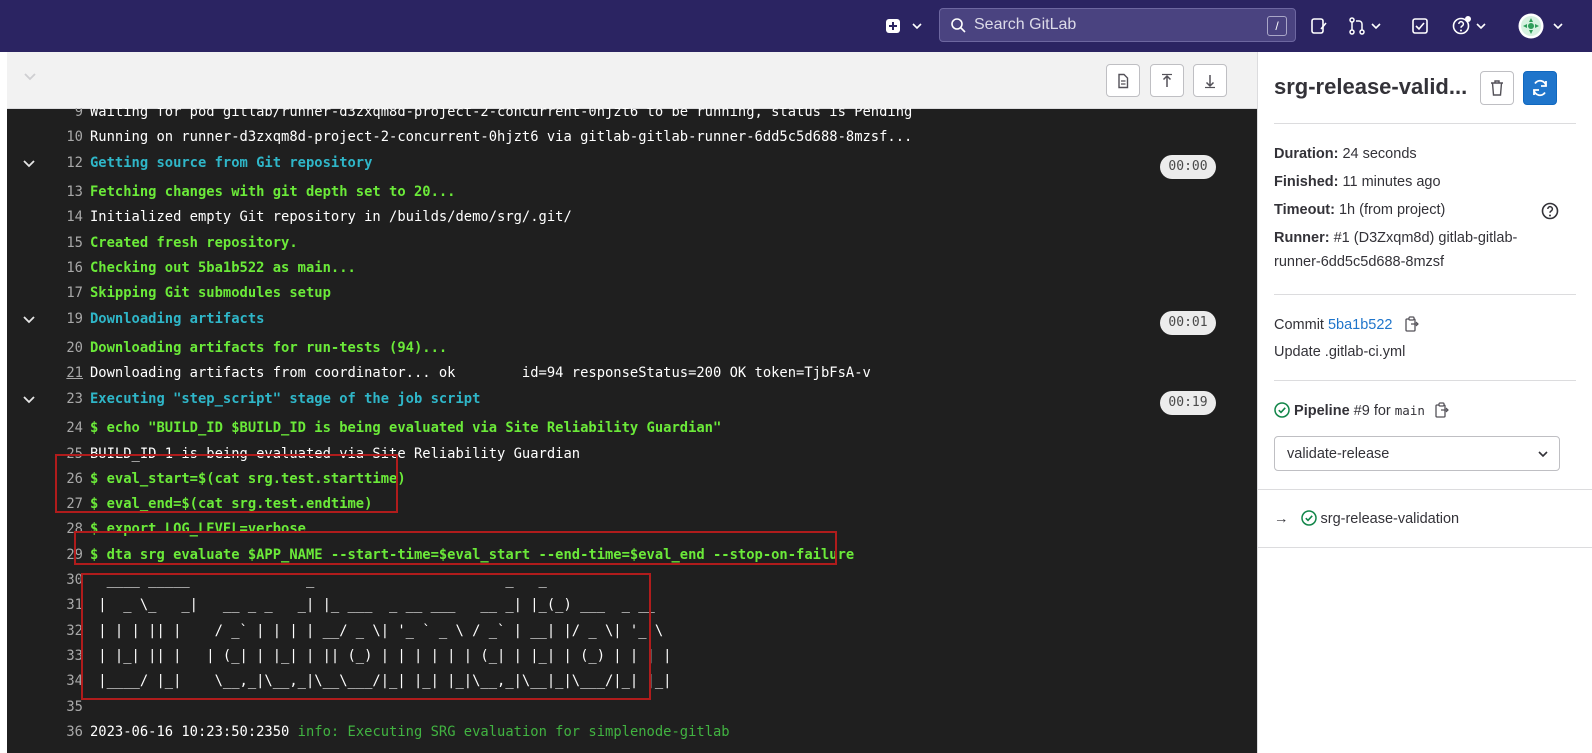 This screenshot has height=753, width=1592. Describe the element at coordinates (30, 76) in the screenshot. I see `collapse-all-icon` at that location.